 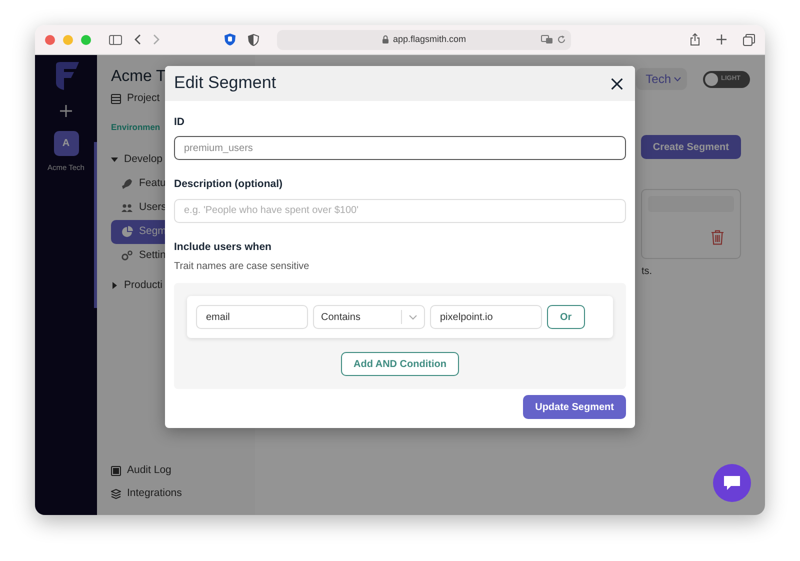 What do you see at coordinates (721, 39) in the screenshot?
I see `new-tab-icon` at bounding box center [721, 39].